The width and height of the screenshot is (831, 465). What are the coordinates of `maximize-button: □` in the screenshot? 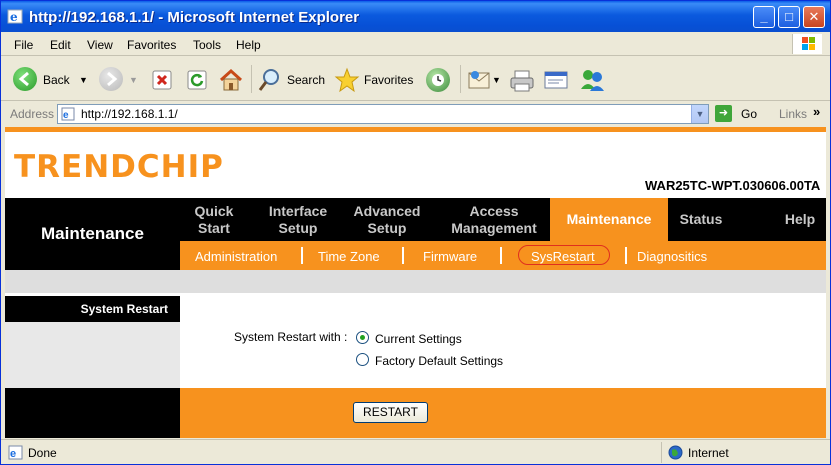 It's located at (789, 17).